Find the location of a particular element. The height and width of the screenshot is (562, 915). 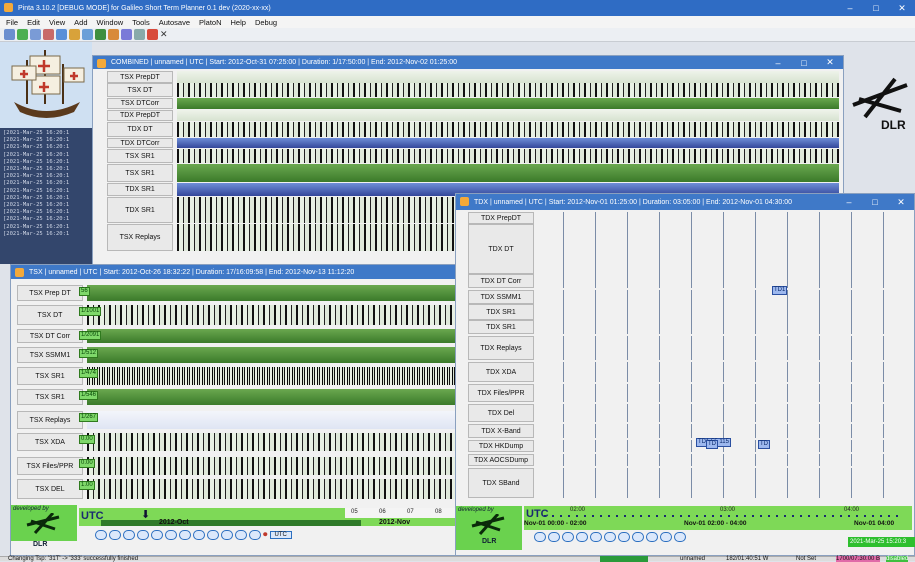

combined-minimize-button: – is located at coordinates (778, 62).